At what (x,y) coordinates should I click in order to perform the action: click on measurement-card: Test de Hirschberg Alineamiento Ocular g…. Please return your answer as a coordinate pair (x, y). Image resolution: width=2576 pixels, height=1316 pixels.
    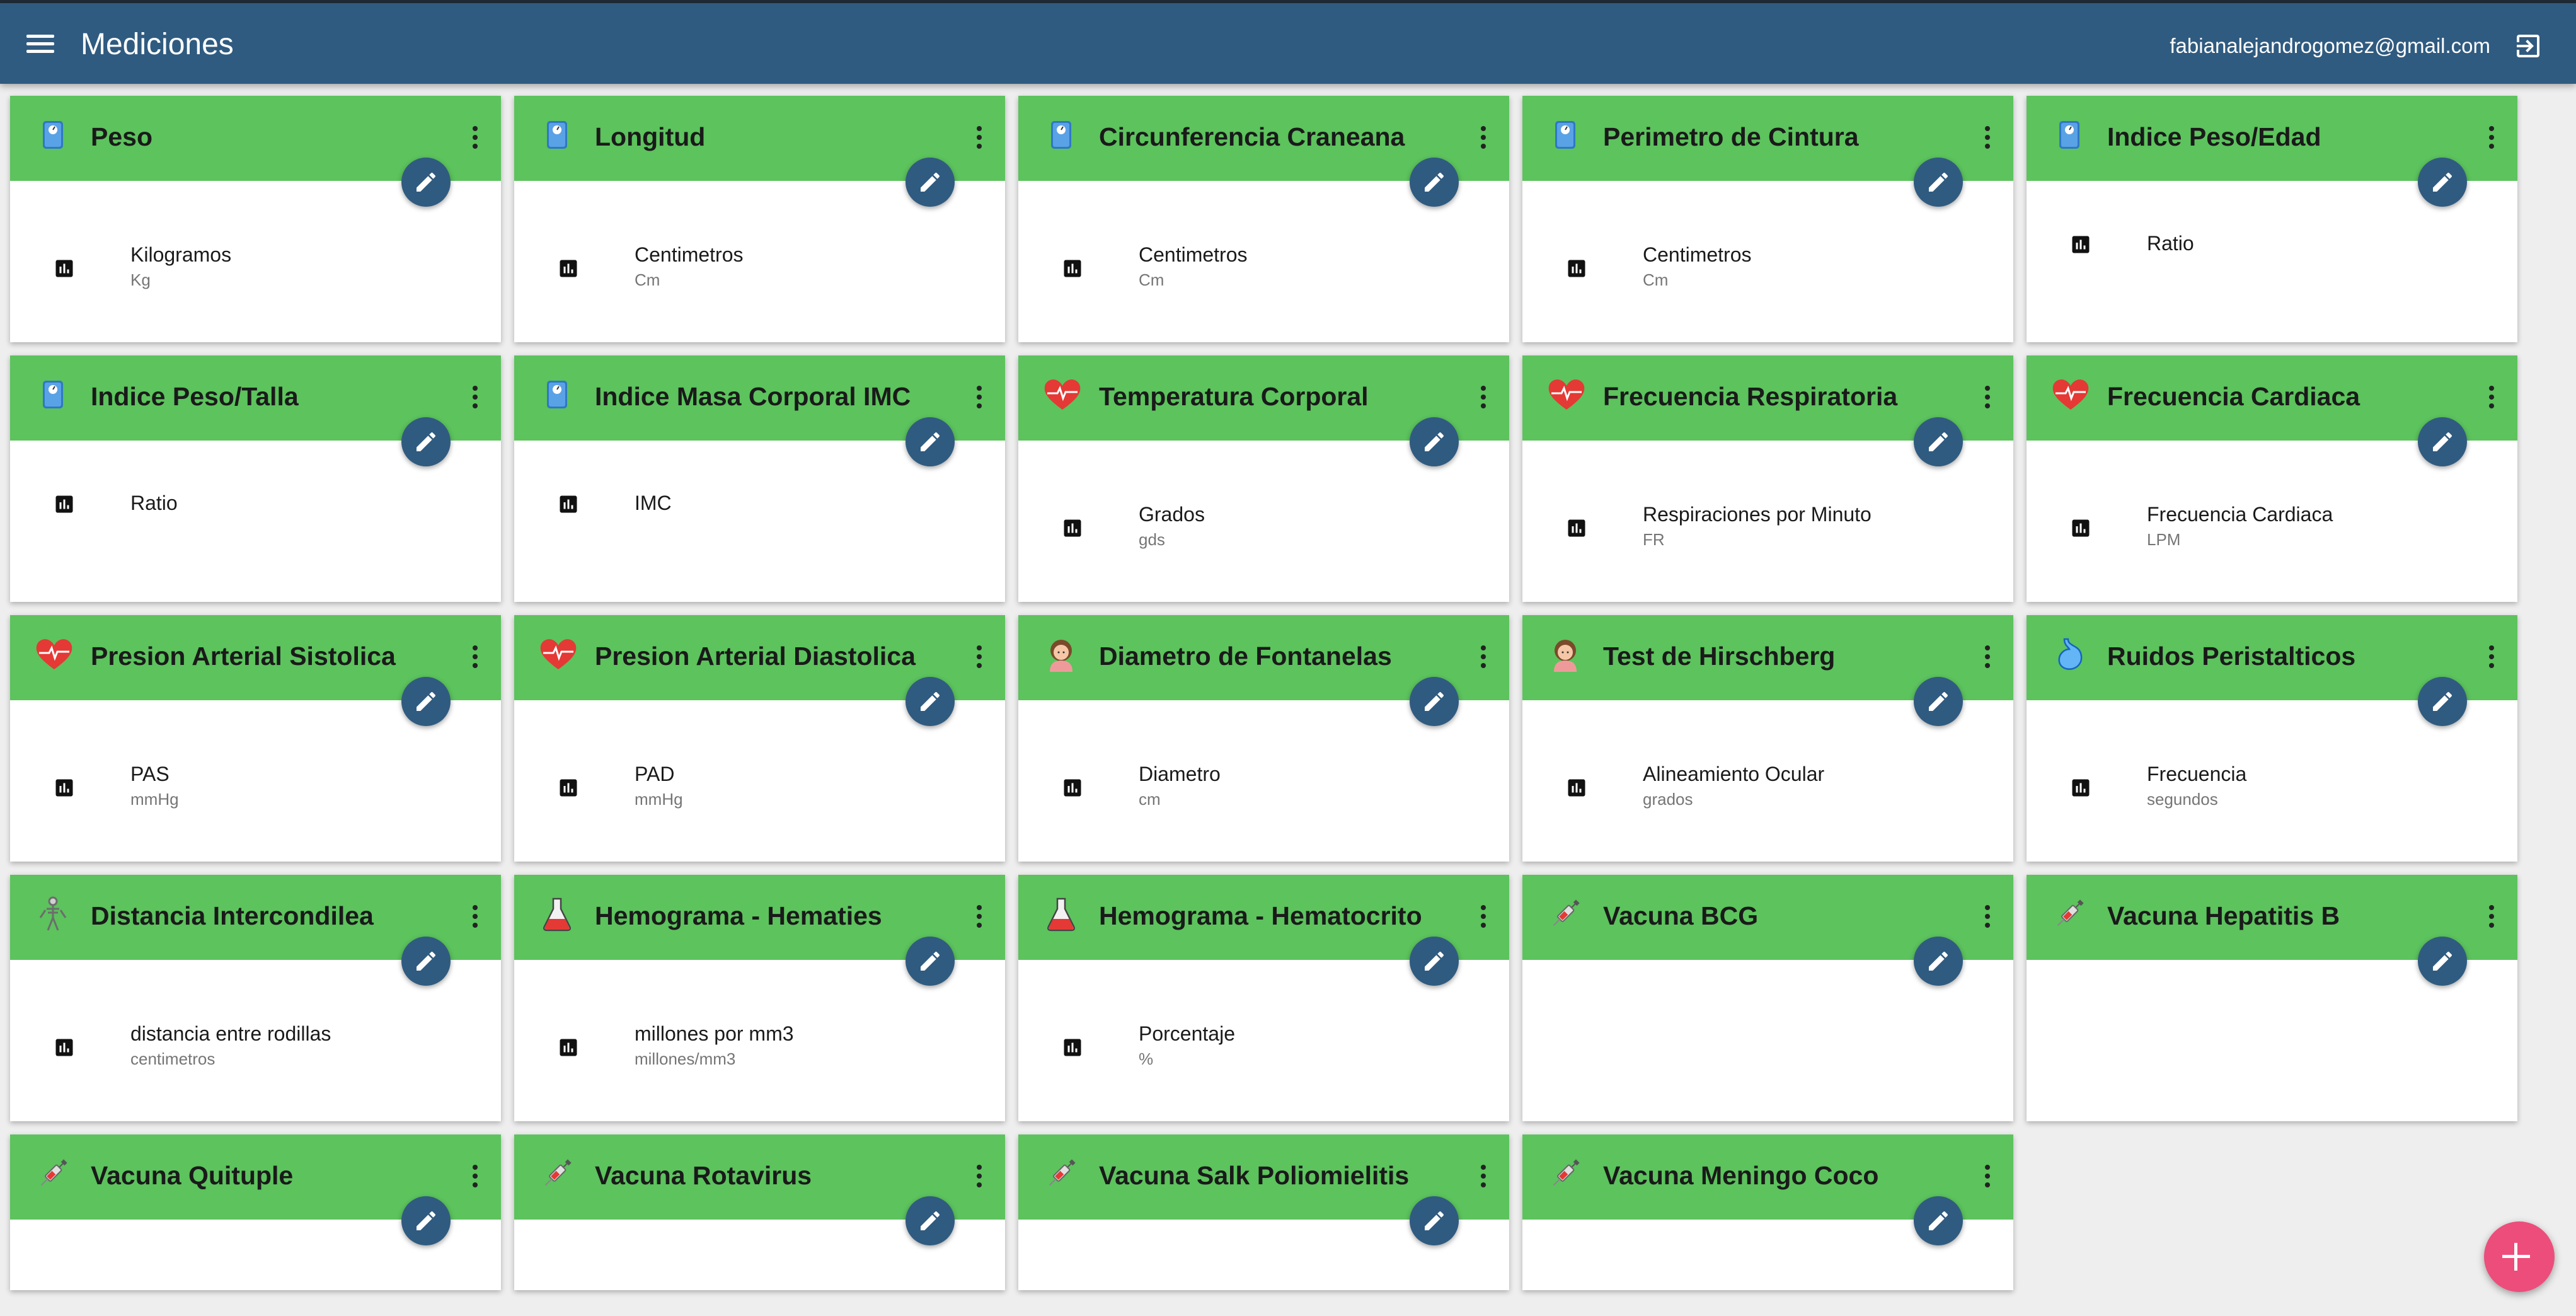
    Looking at the image, I should click on (1767, 738).